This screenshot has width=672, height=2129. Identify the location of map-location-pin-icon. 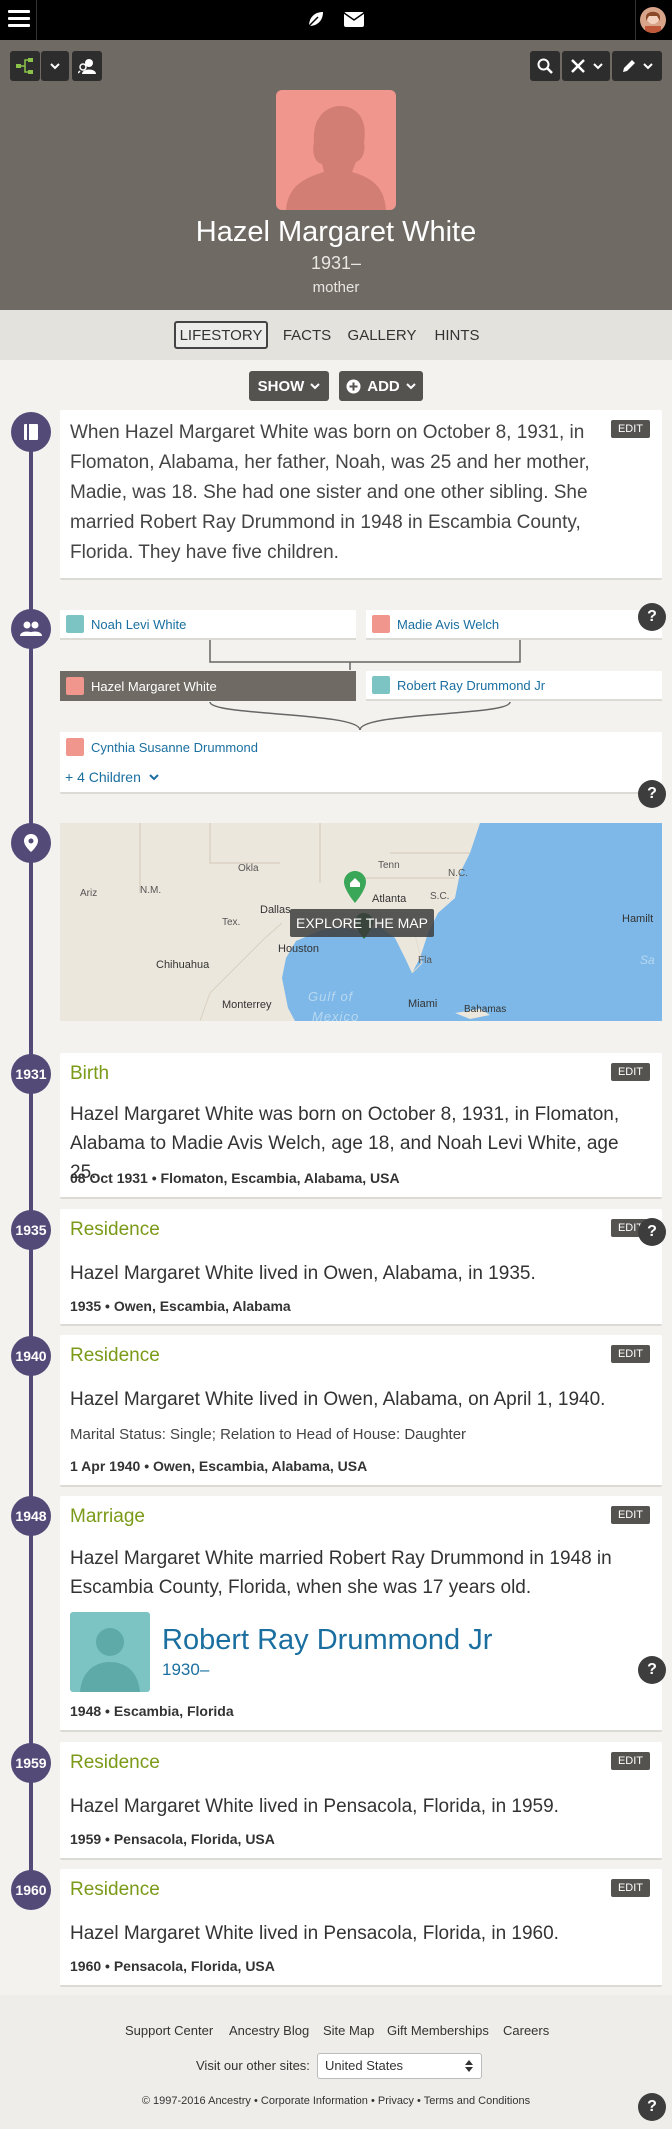
(355, 887).